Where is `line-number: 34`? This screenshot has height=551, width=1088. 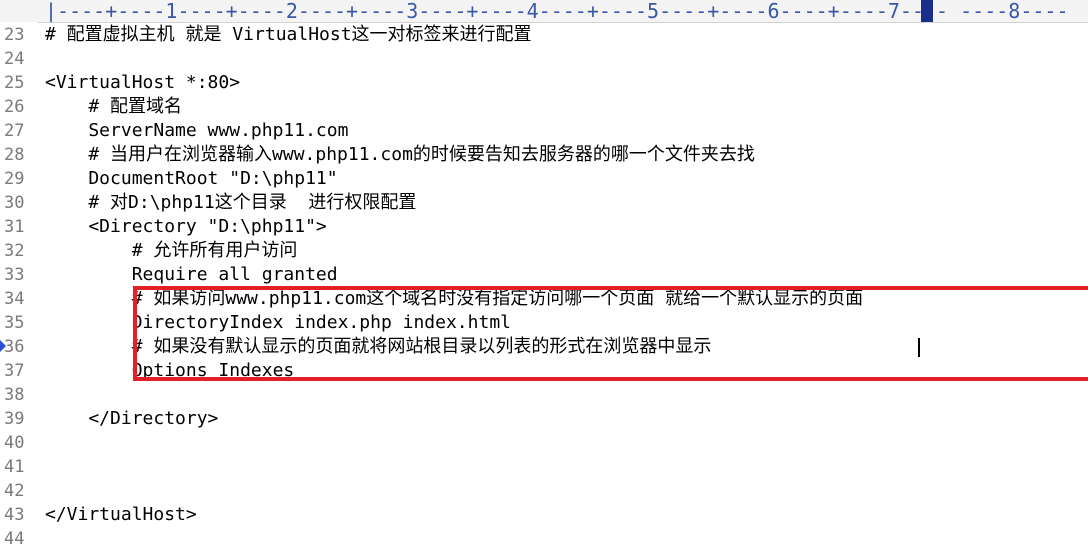 line-number: 34 is located at coordinates (14, 299).